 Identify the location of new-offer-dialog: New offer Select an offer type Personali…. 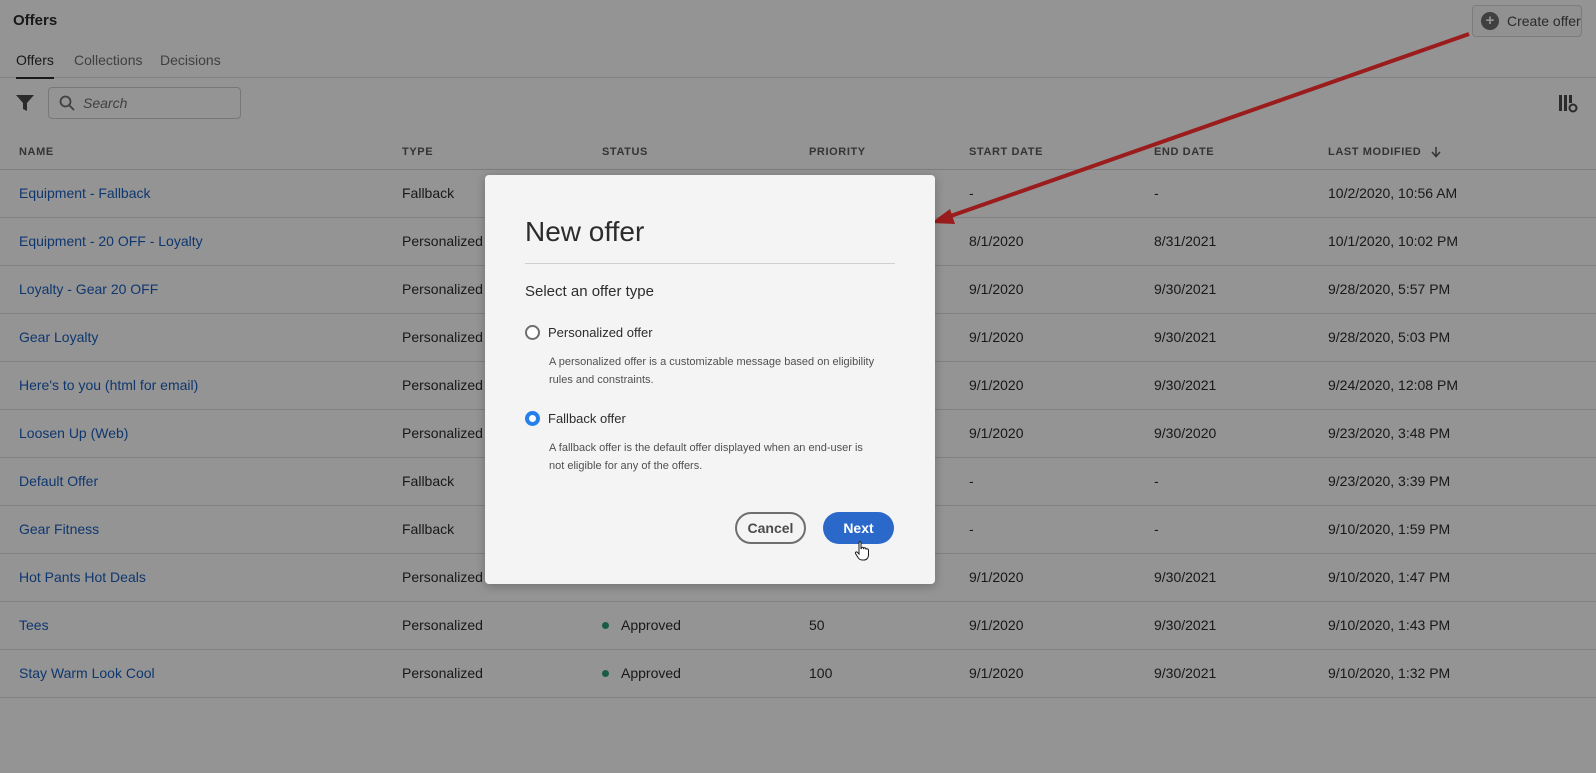
(710, 379).